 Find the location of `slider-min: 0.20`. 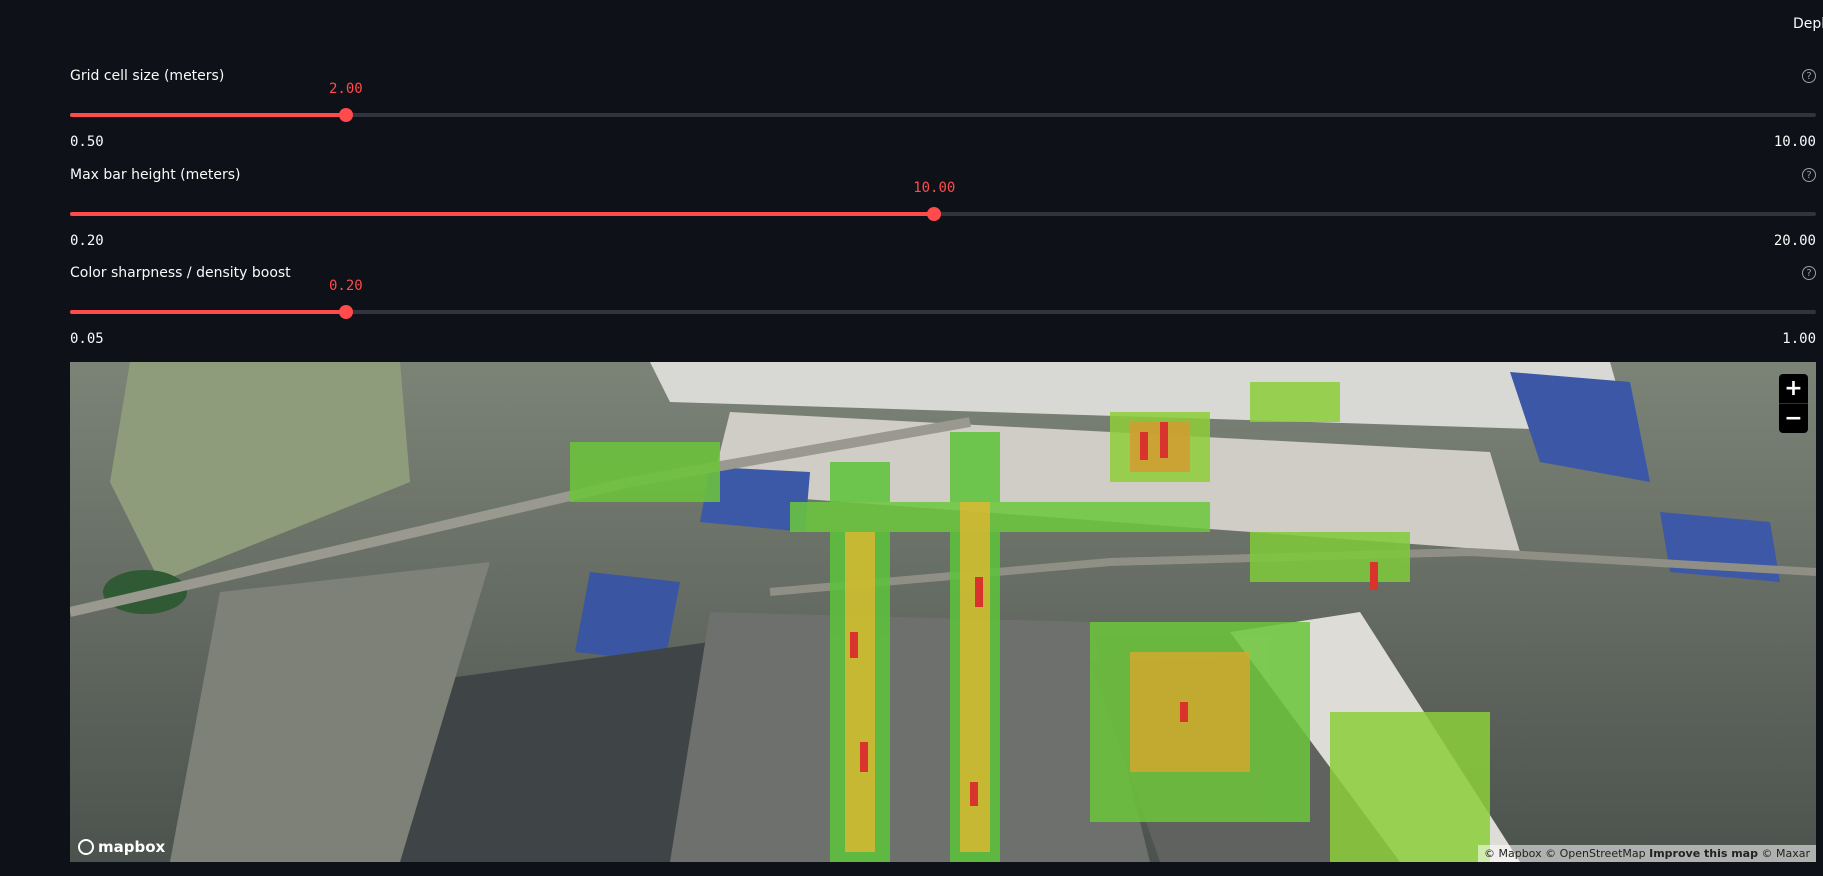

slider-min: 0.20 is located at coordinates (87, 241).